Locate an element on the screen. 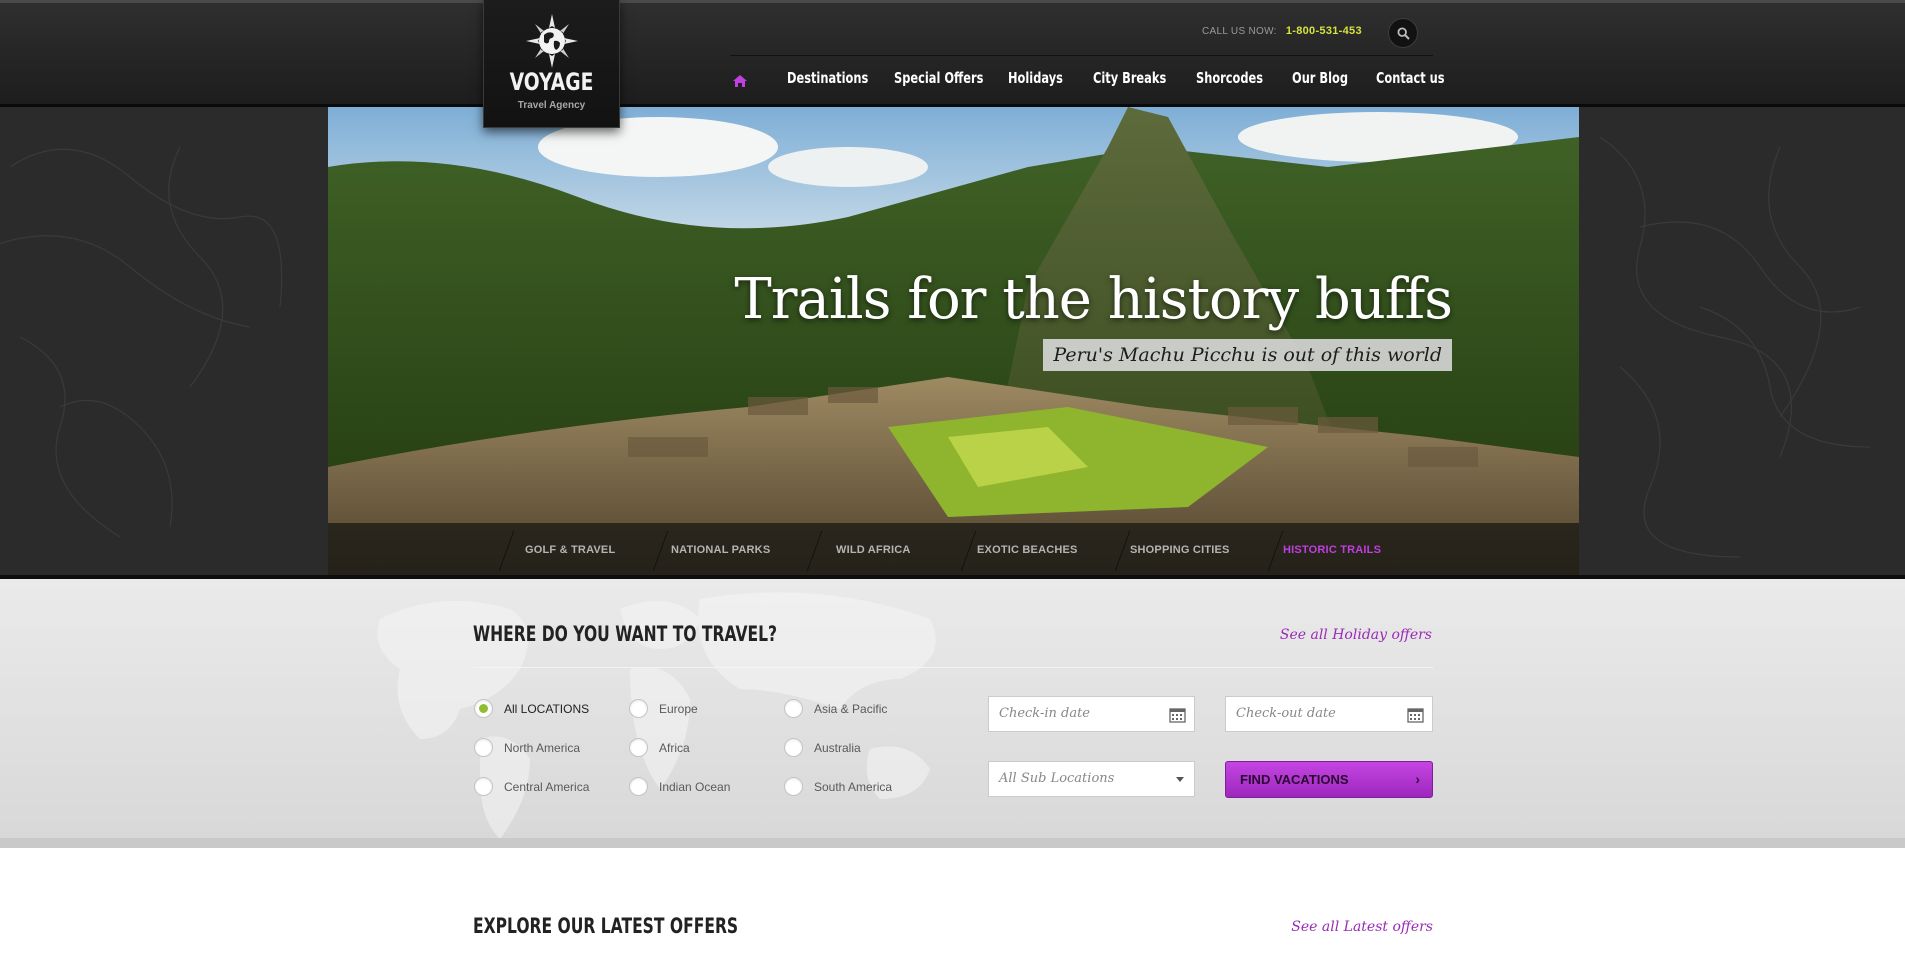 The image size is (1905, 965). call-us-number: 1-800-531-453 is located at coordinates (1324, 31).